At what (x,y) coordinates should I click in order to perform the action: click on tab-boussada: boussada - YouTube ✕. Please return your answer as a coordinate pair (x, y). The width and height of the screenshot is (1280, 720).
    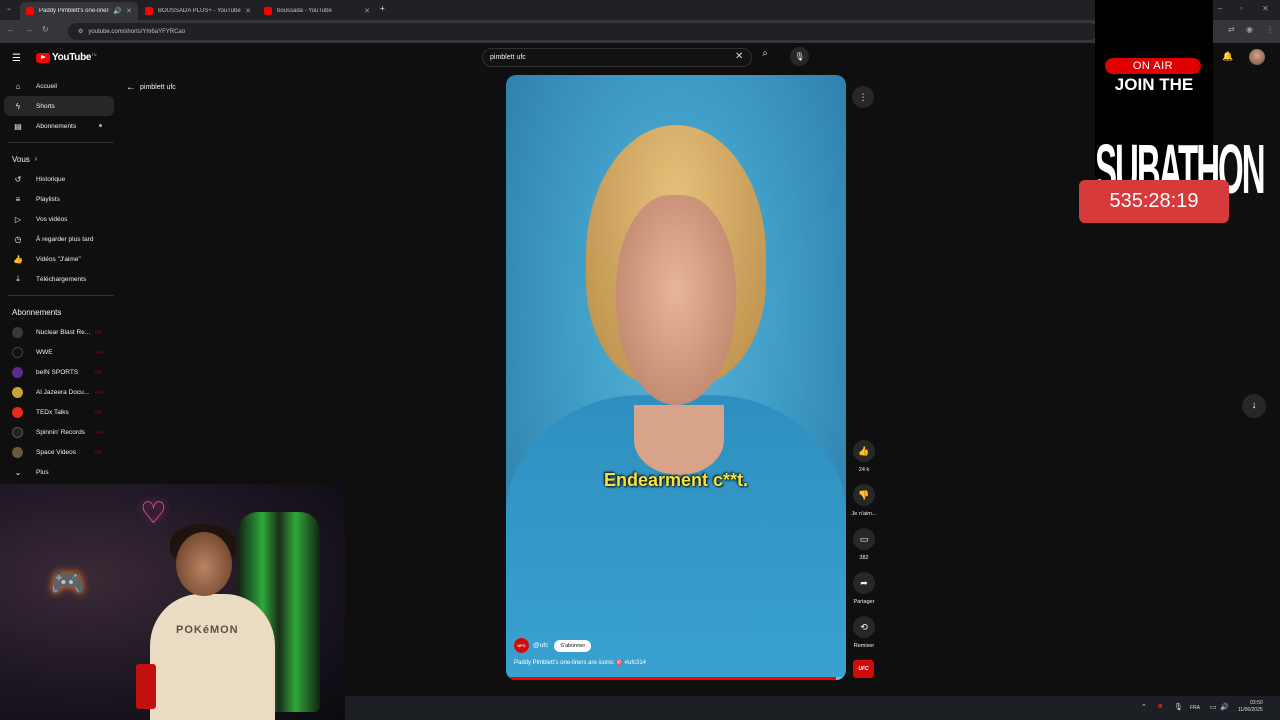
    Looking at the image, I should click on (317, 11).